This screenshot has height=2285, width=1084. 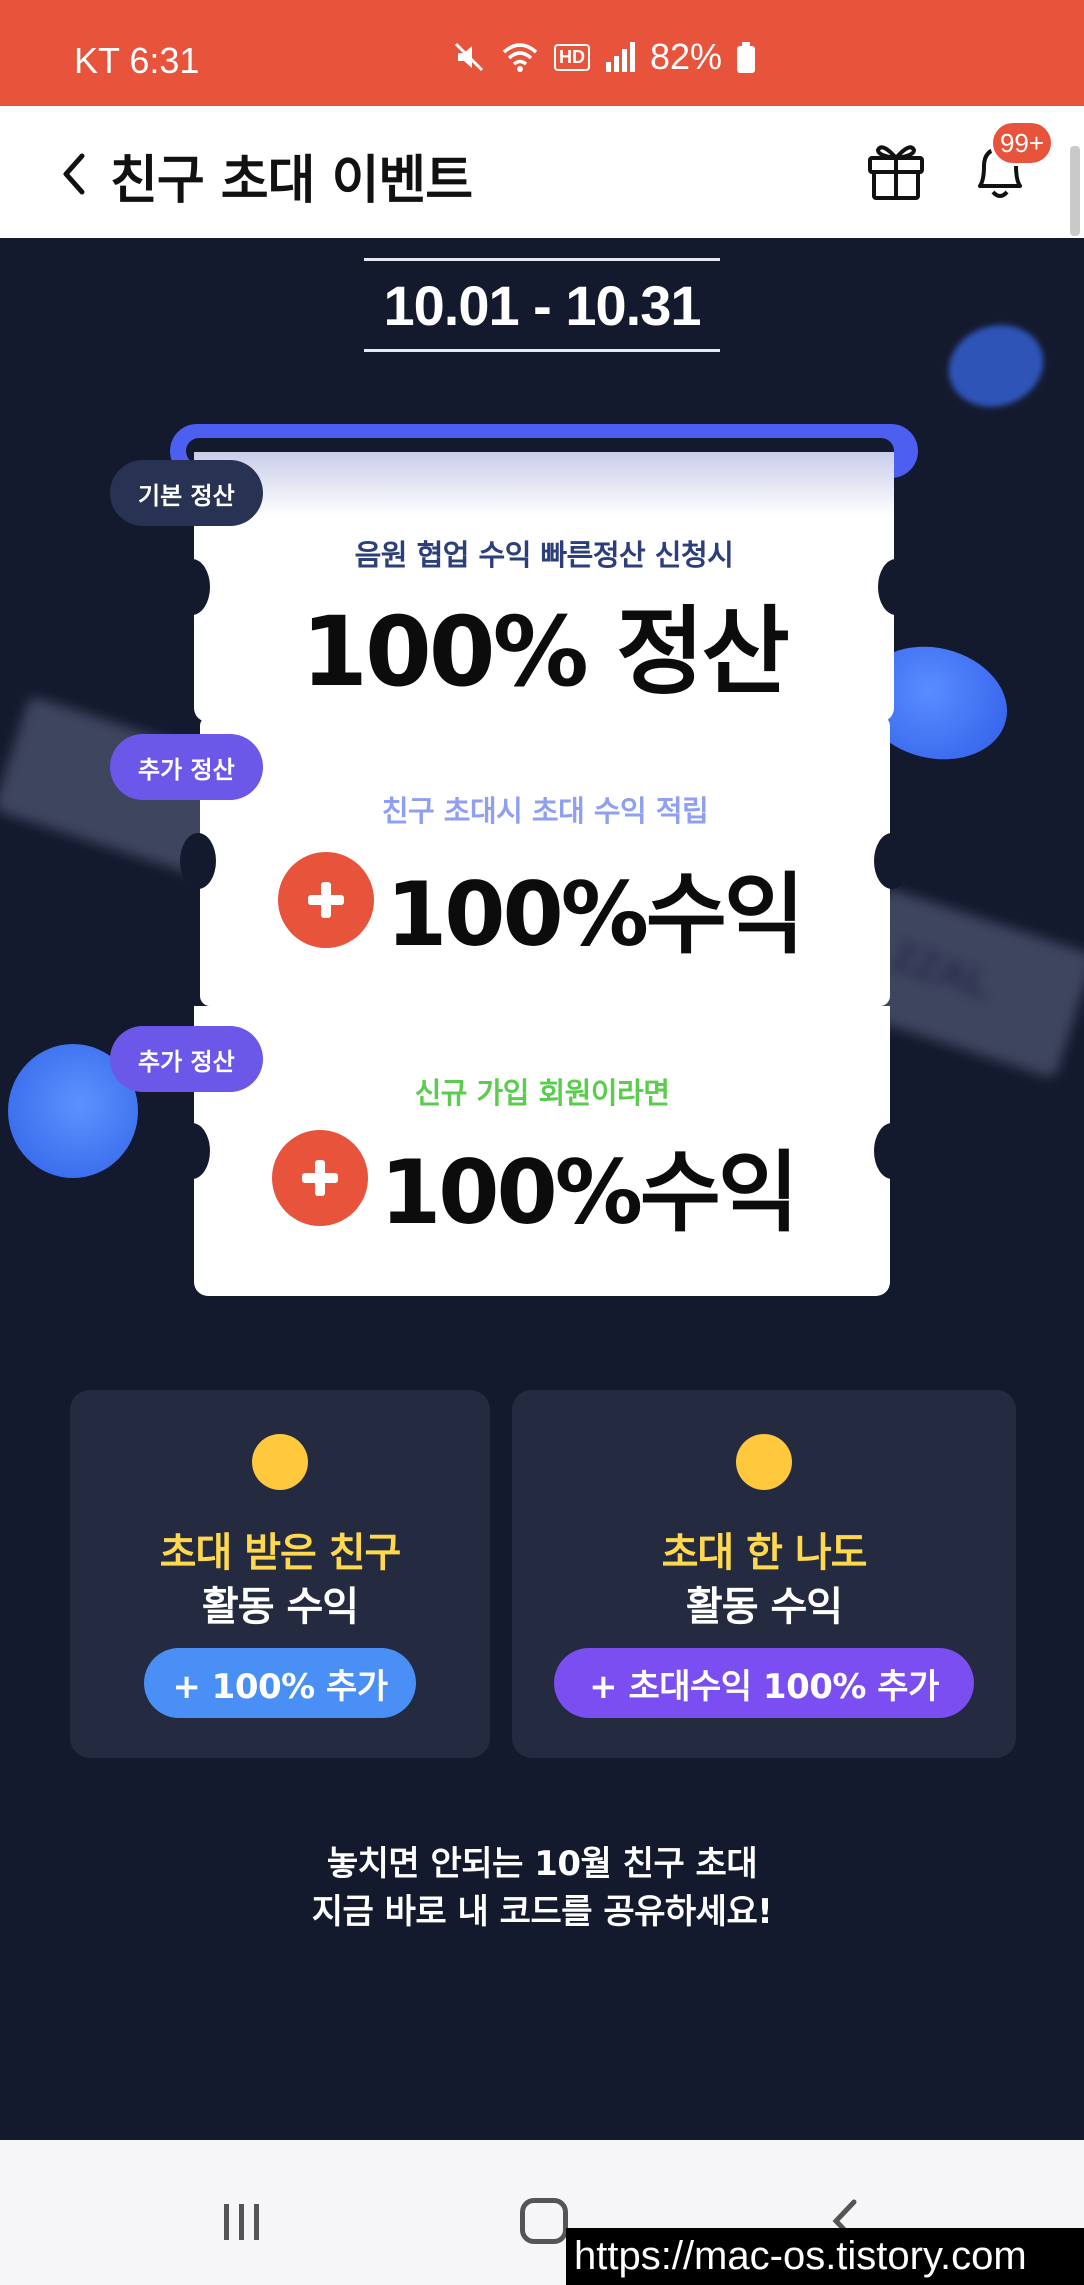 I want to click on ticket-subtitle: 신규 가입 회원이라면, so click(x=542, y=1093).